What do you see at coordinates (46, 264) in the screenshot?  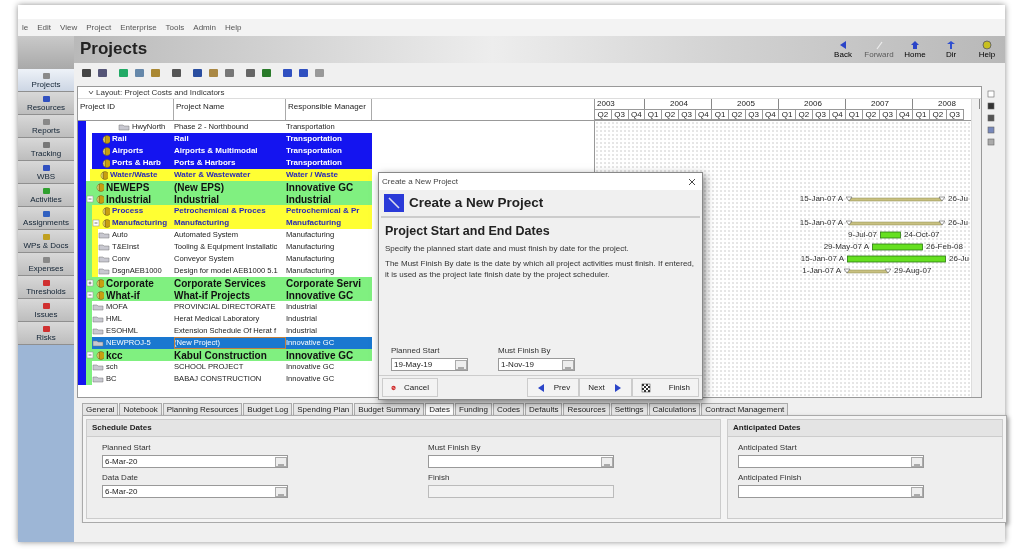 I see `sidebar-item: Expenses` at bounding box center [46, 264].